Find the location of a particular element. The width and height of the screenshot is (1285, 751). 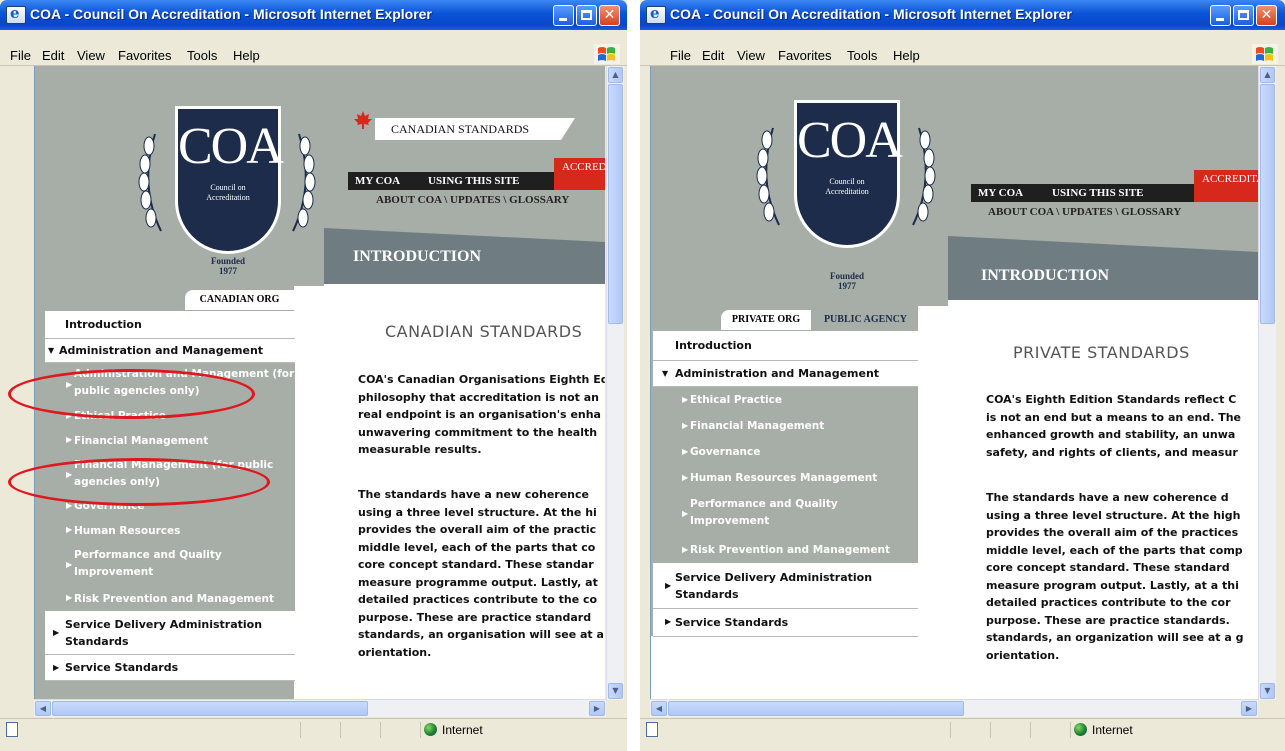

section-title: INTRODUCTION is located at coordinates (417, 256).